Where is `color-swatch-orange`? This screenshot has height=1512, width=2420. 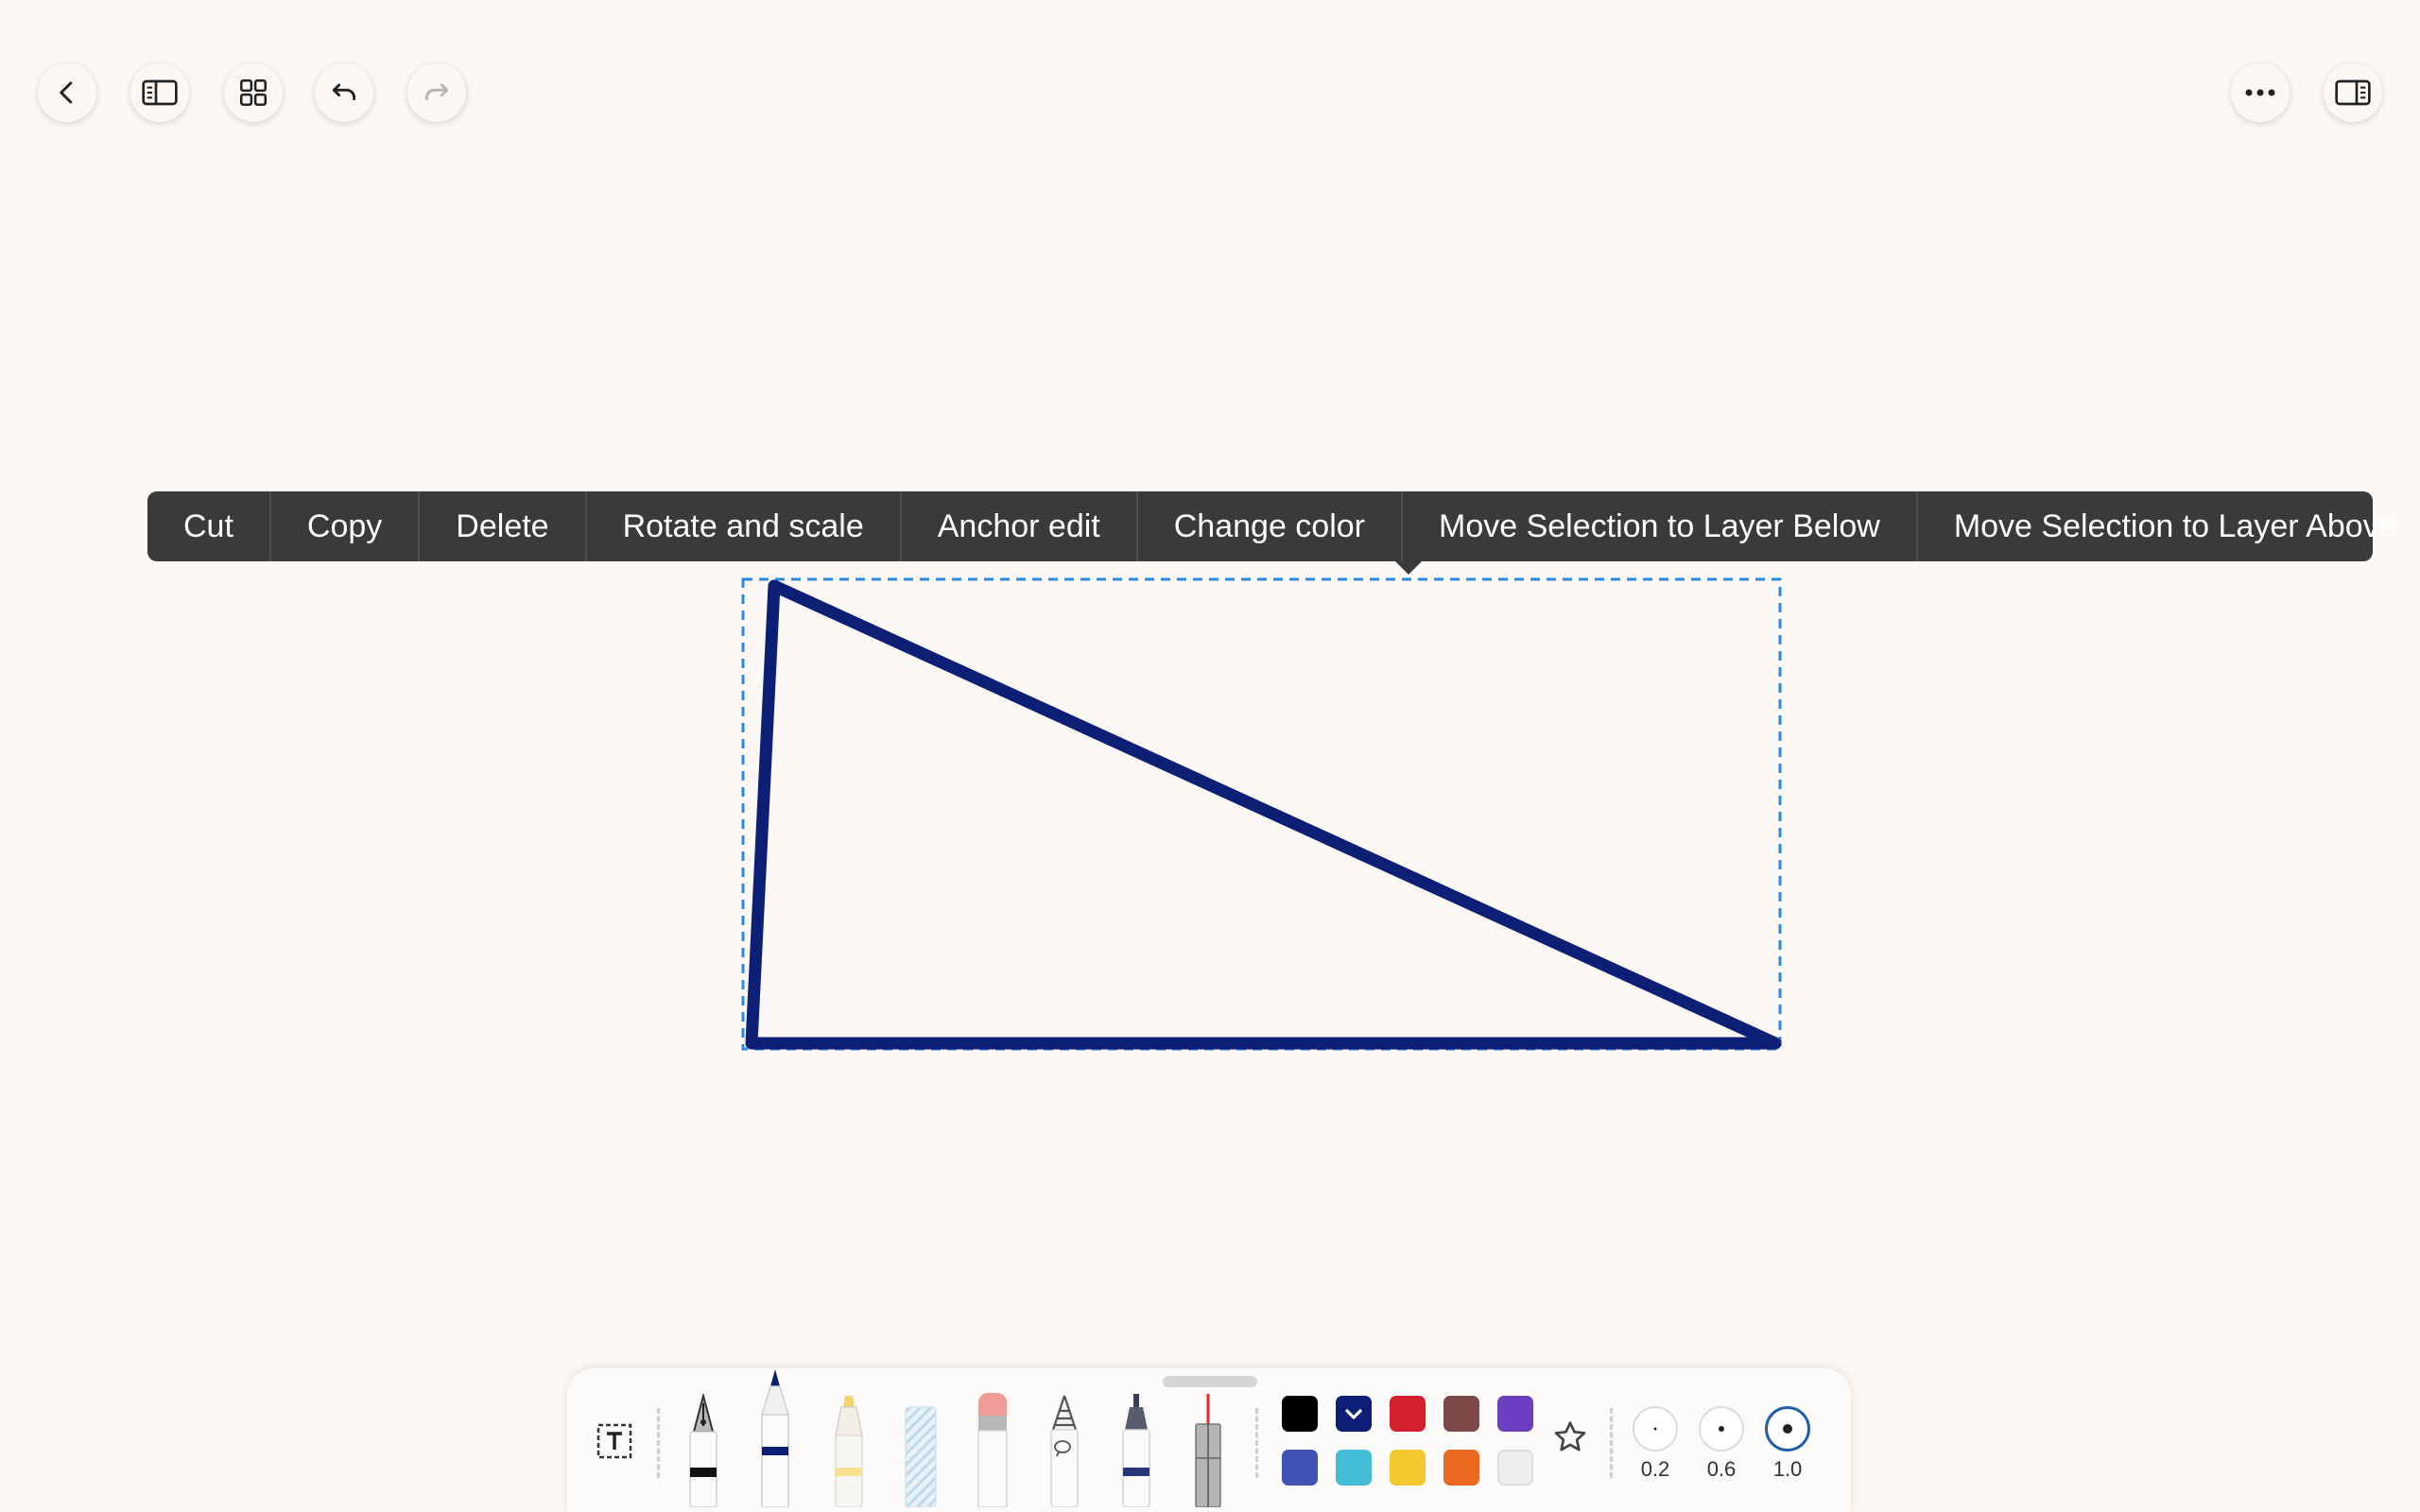
color-swatch-orange is located at coordinates (1461, 1468).